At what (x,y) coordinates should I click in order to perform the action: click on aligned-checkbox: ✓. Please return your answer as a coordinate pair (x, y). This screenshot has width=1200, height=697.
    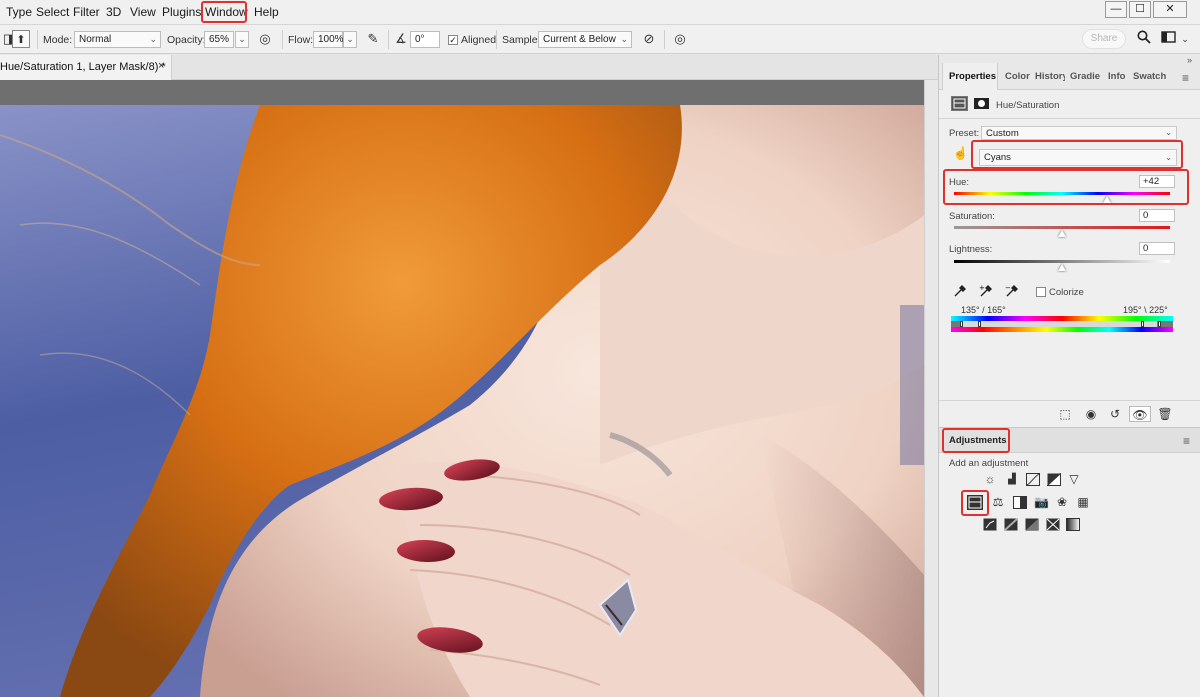
    Looking at the image, I should click on (453, 40).